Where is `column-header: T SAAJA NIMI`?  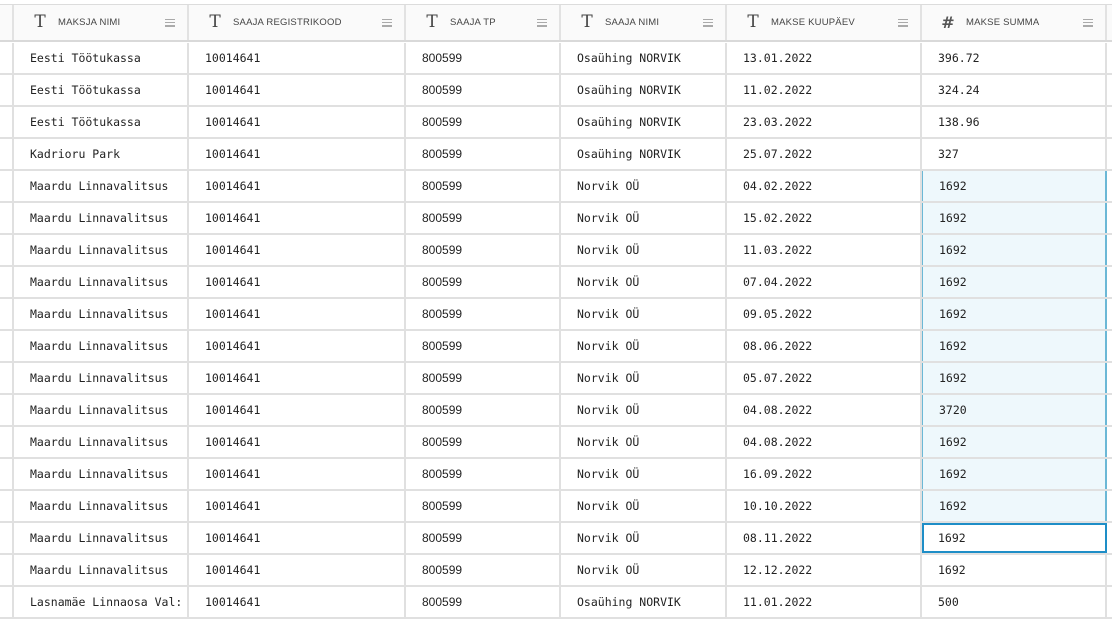
column-header: T SAAJA NIMI is located at coordinates (644, 22).